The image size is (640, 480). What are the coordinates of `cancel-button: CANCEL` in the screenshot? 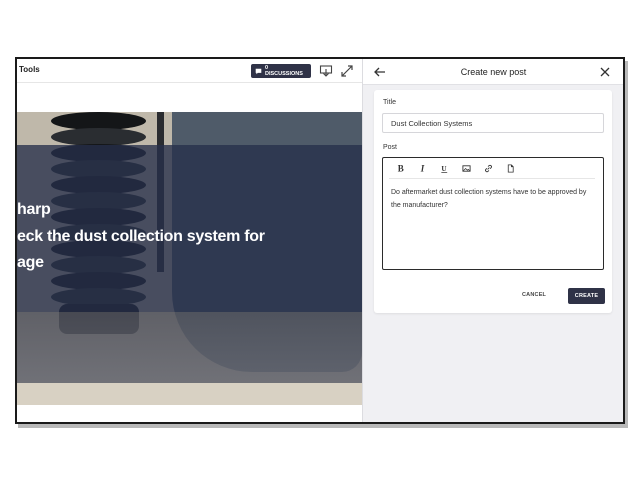 It's located at (534, 295).